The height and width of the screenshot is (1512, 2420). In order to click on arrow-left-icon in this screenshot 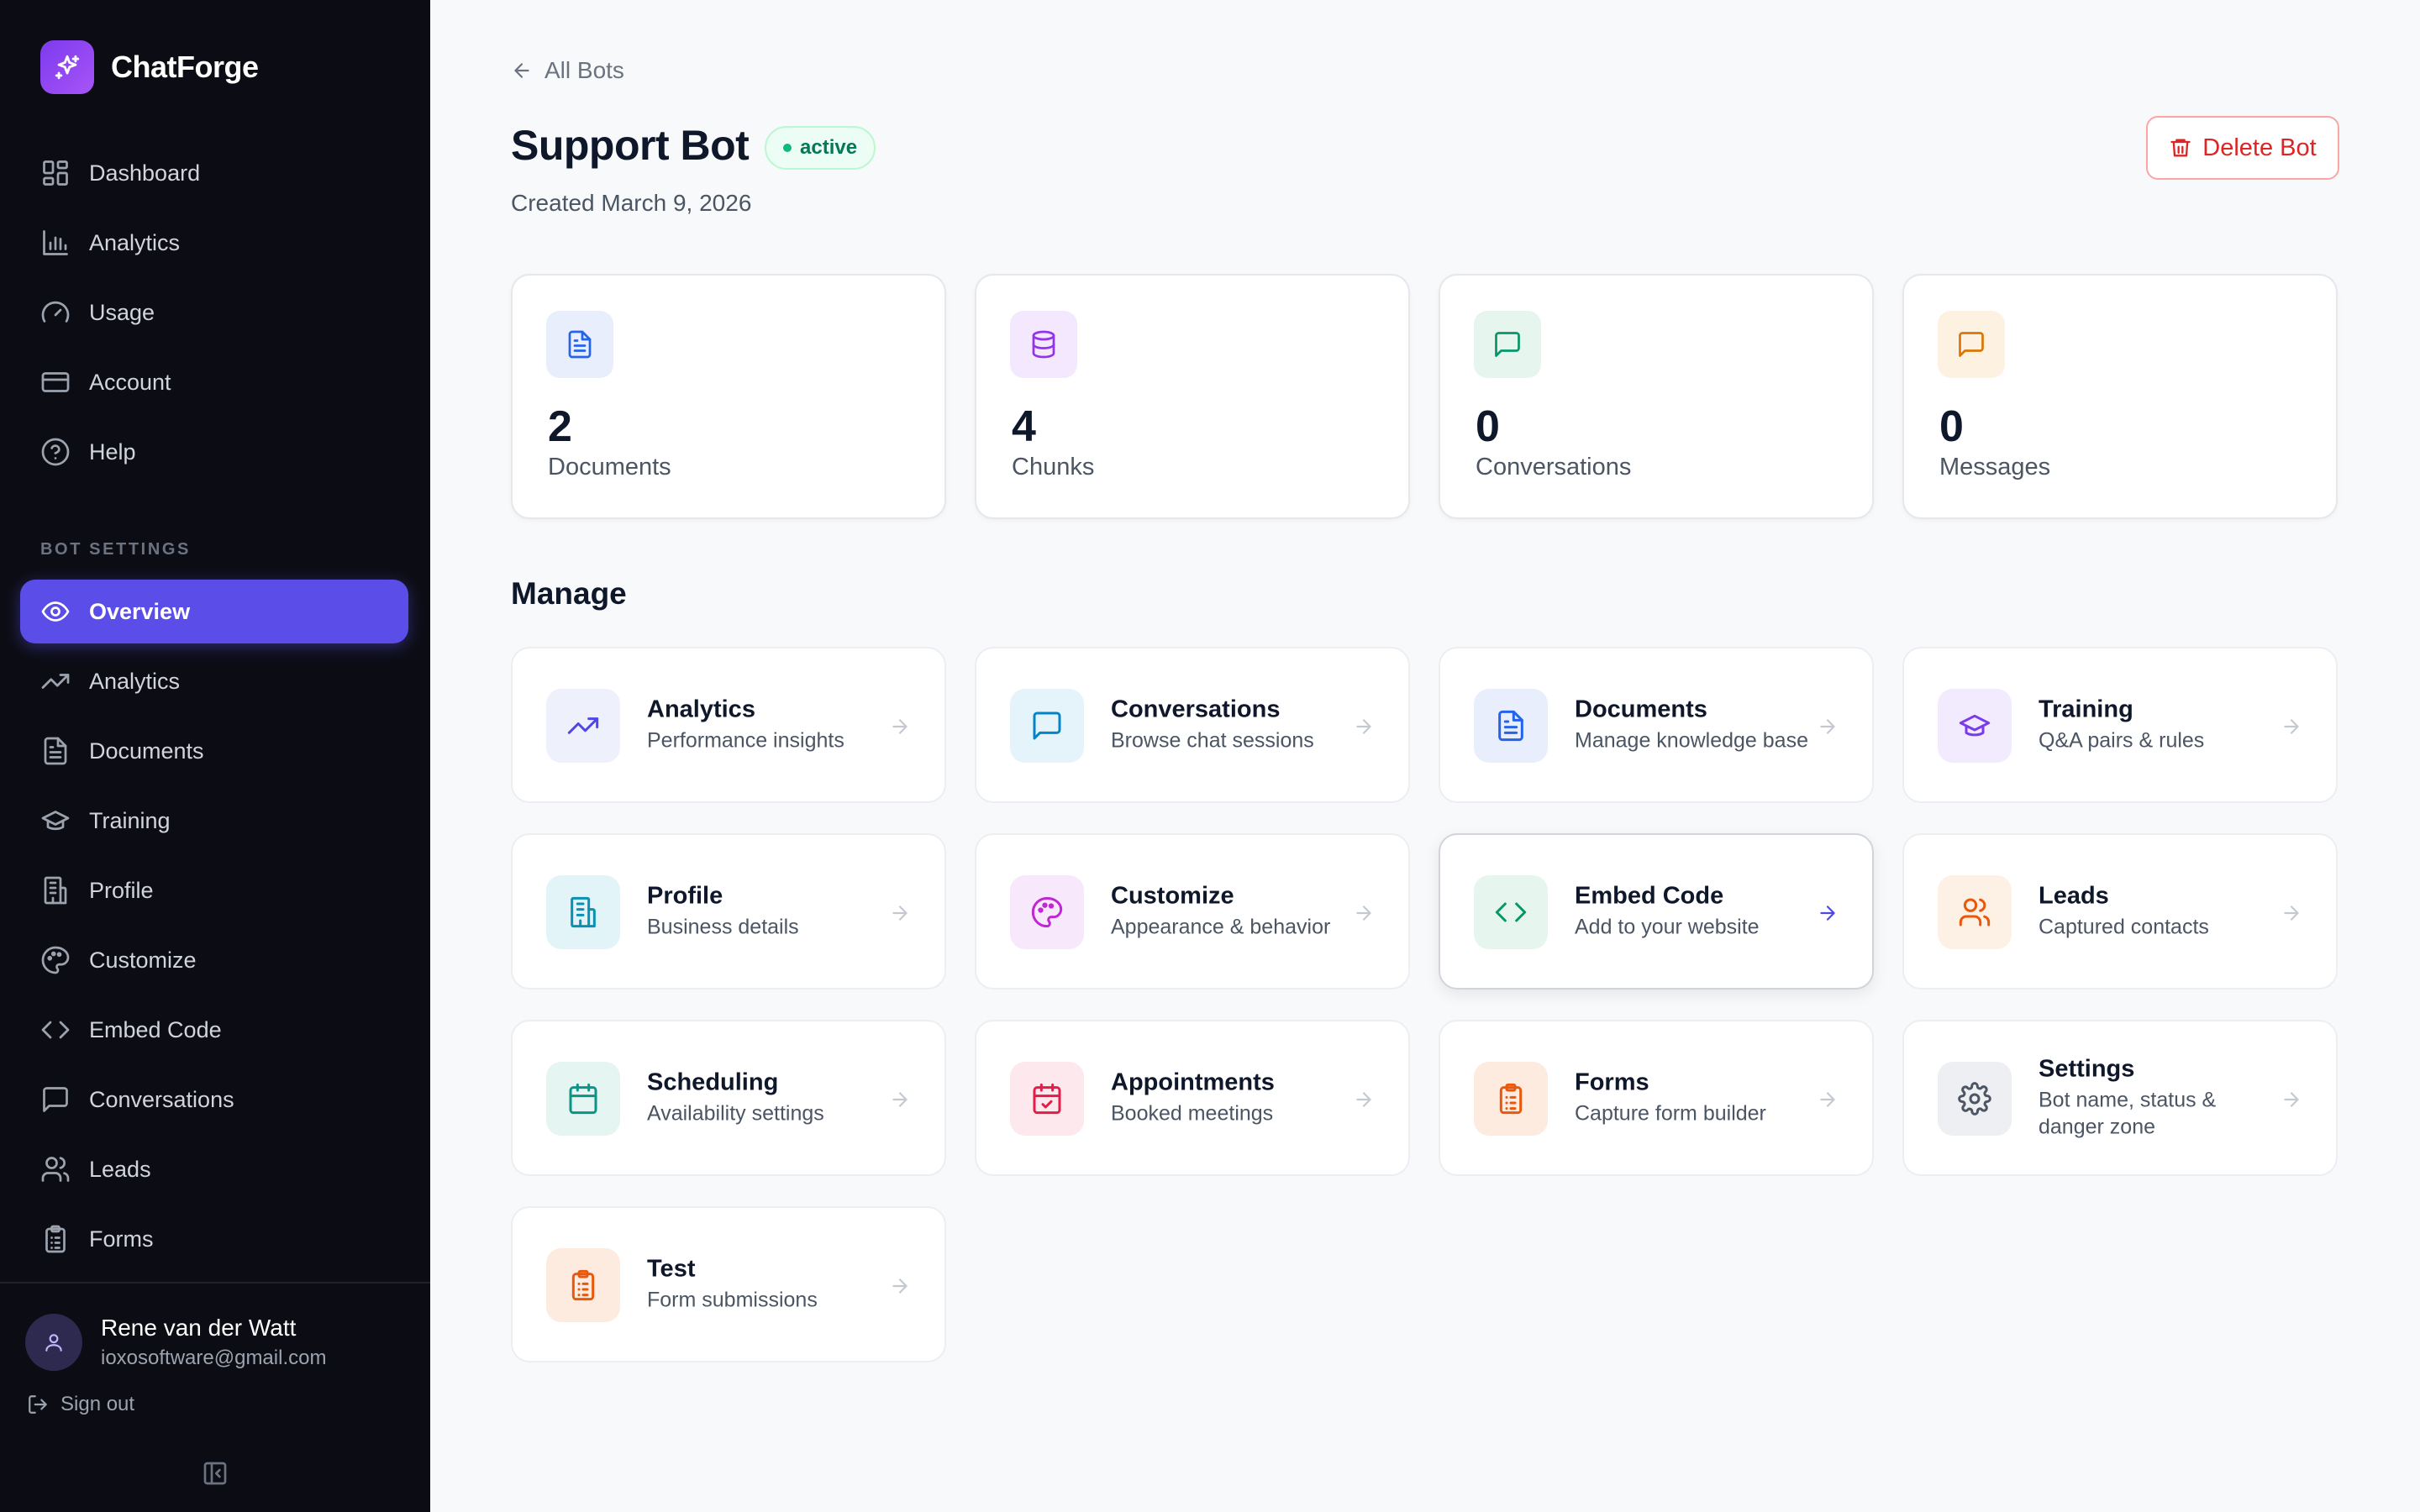, I will do `click(522, 70)`.